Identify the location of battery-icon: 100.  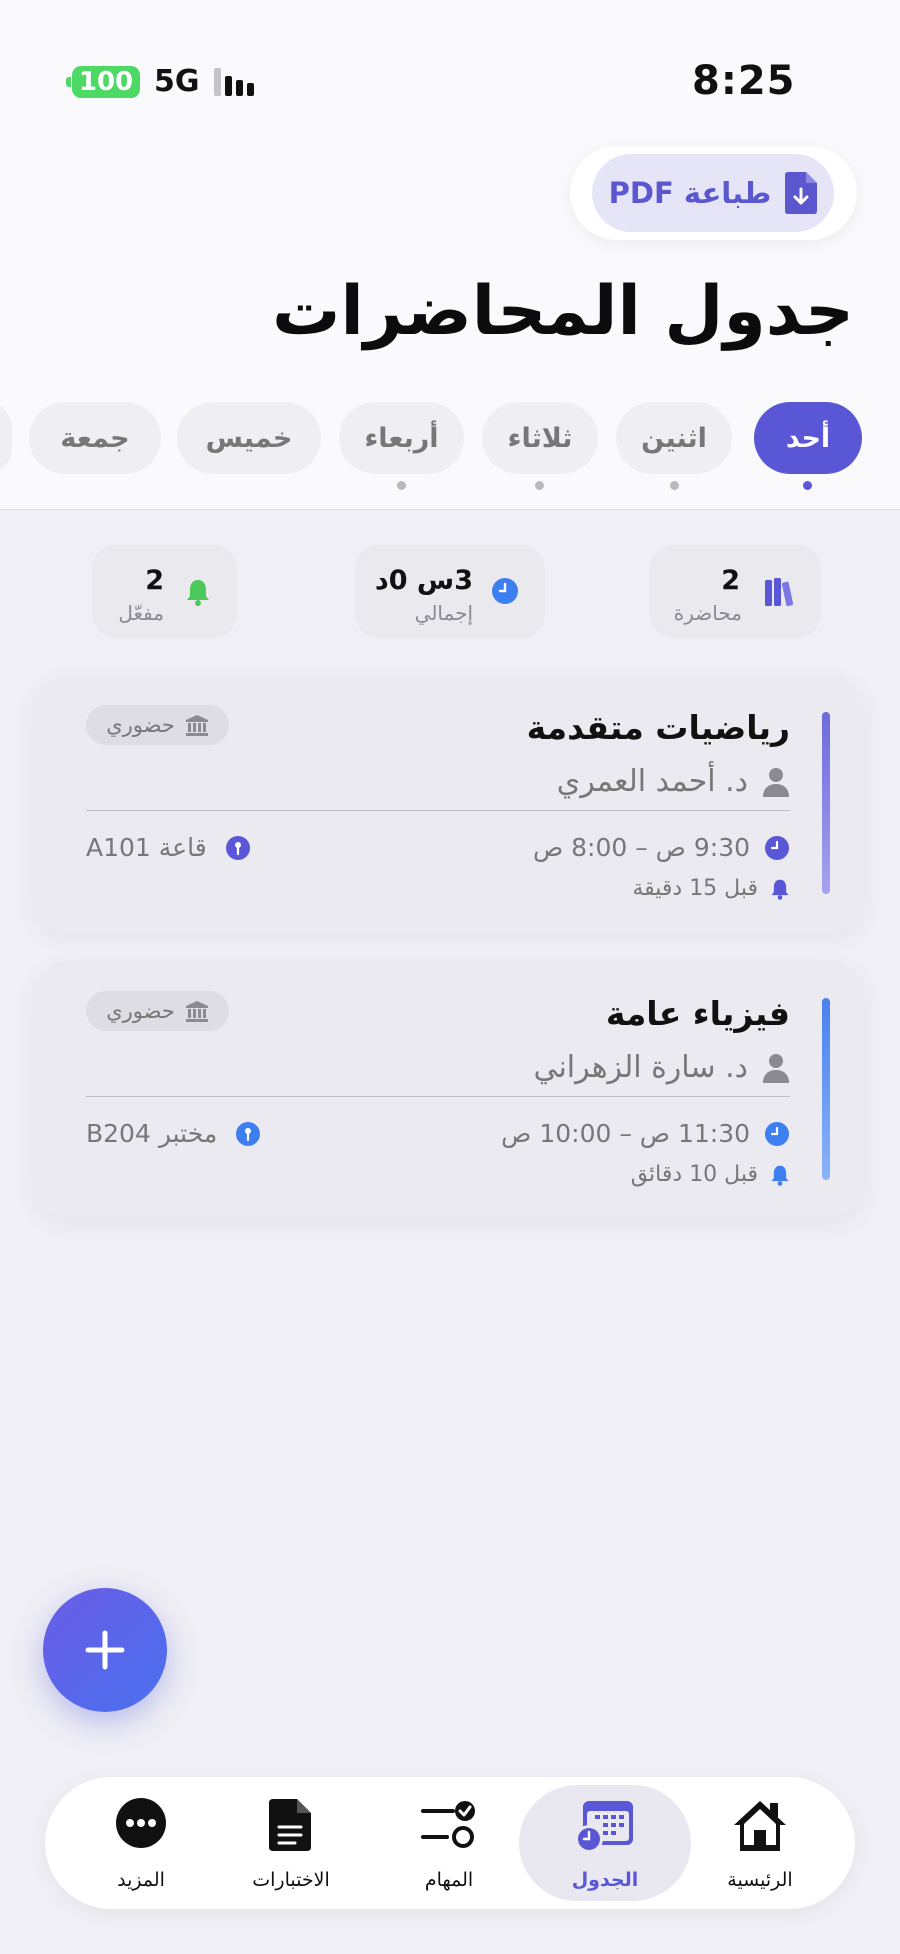
(103, 81).